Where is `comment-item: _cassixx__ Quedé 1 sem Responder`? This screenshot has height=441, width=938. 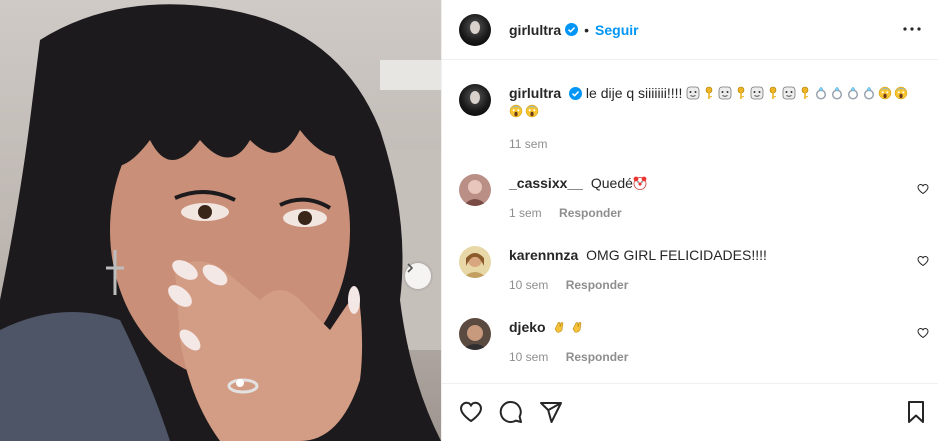 comment-item: _cassixx__ Quedé 1 sem Responder is located at coordinates (694, 199).